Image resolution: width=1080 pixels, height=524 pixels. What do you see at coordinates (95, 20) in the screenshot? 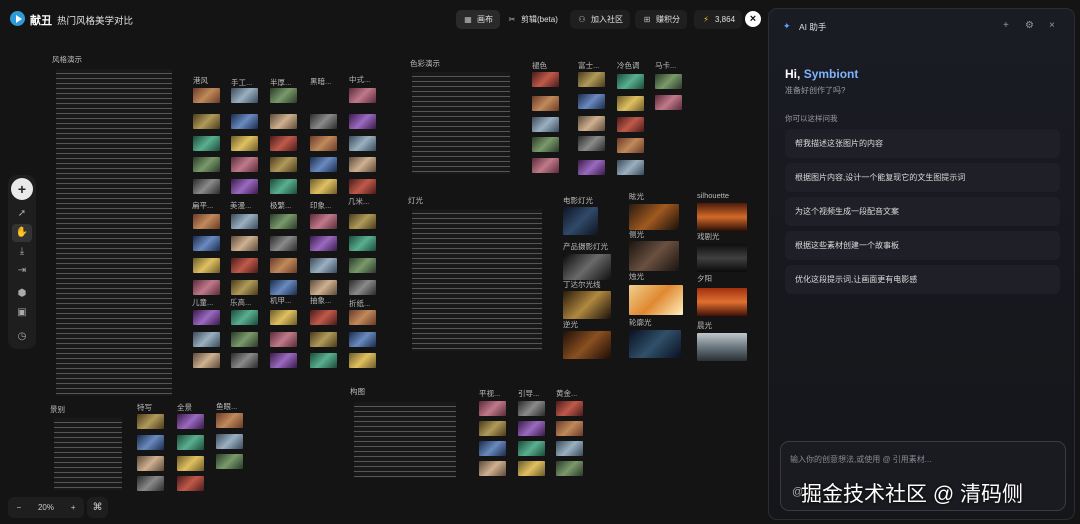
I see `document-title: 热门风格美学对比` at bounding box center [95, 20].